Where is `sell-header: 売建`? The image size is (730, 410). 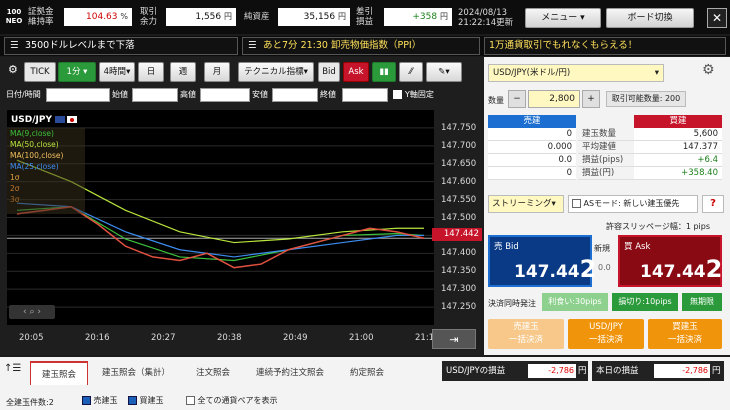 sell-header: 売建 is located at coordinates (532, 121).